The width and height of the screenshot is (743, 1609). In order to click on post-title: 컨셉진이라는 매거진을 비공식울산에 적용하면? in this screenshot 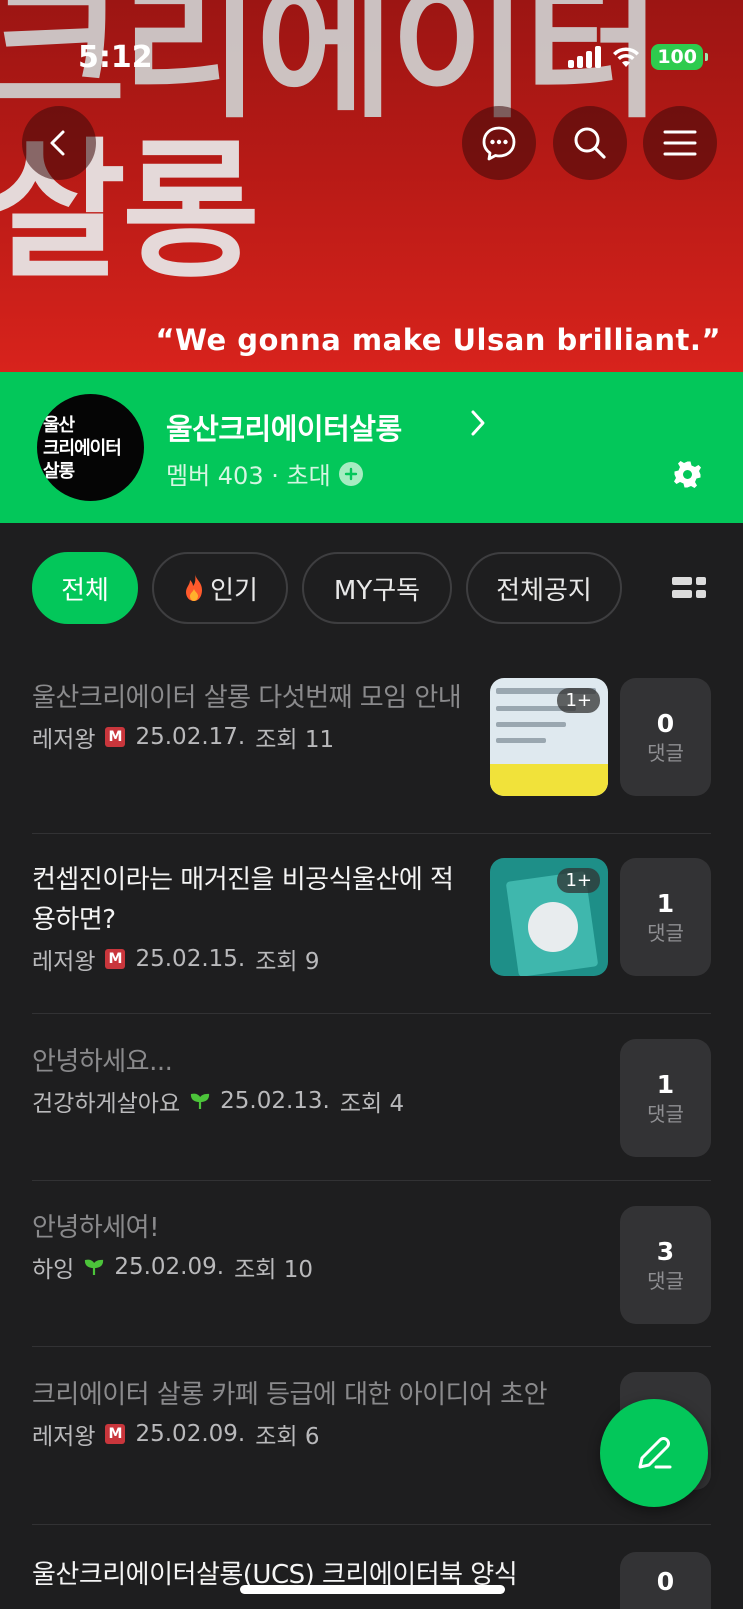, I will do `click(243, 900)`.